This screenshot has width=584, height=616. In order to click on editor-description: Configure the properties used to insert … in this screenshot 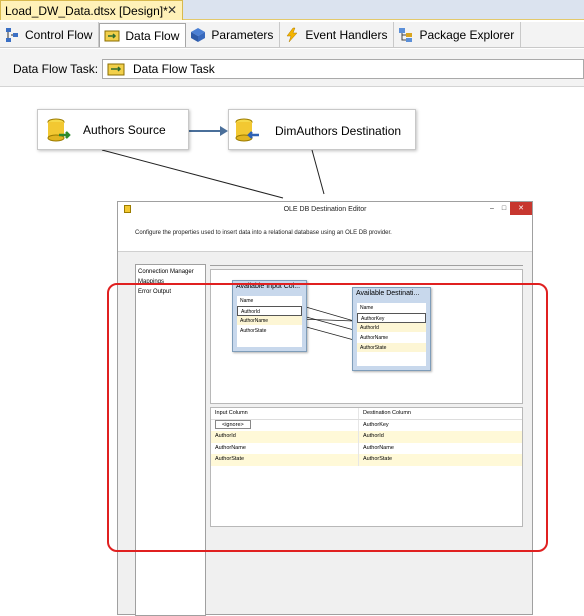, I will do `click(325, 234)`.